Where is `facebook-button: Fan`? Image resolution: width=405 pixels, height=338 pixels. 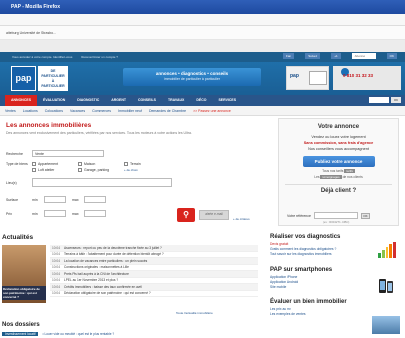 facebook-button: Fan is located at coordinates (289, 56).